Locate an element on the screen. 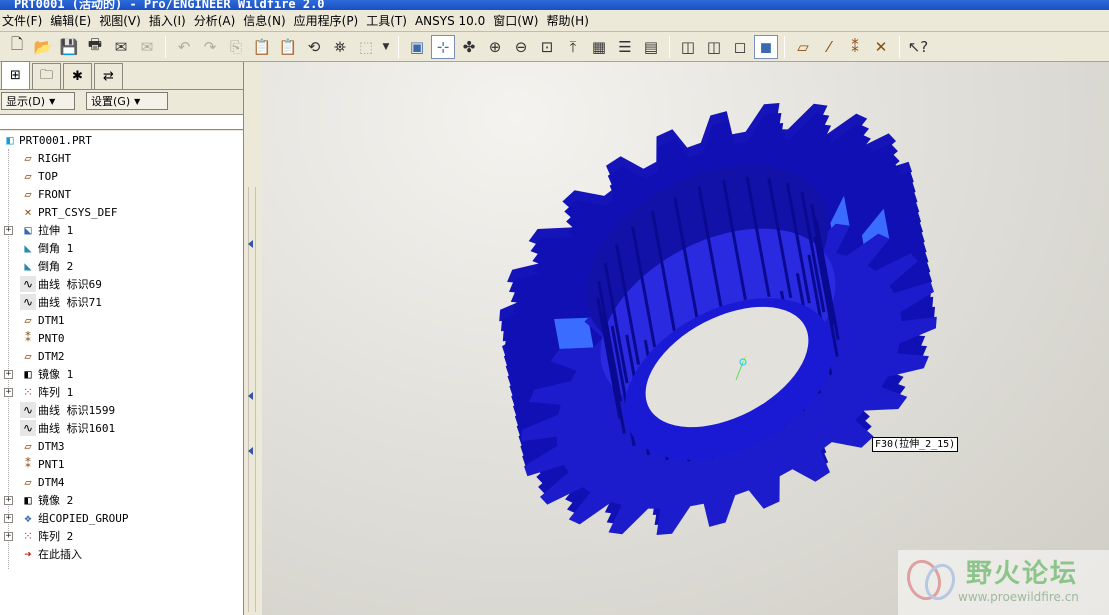 Image resolution: width=1109 pixels, height=615 pixels. tree-item-label: PRT0001.PRT is located at coordinates (55, 140).